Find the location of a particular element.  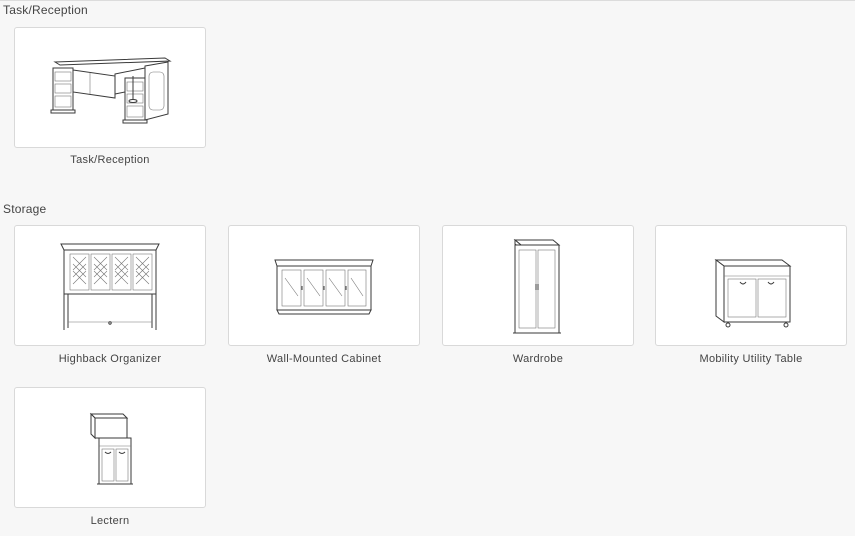

utility-table-icon is located at coordinates (753, 293).